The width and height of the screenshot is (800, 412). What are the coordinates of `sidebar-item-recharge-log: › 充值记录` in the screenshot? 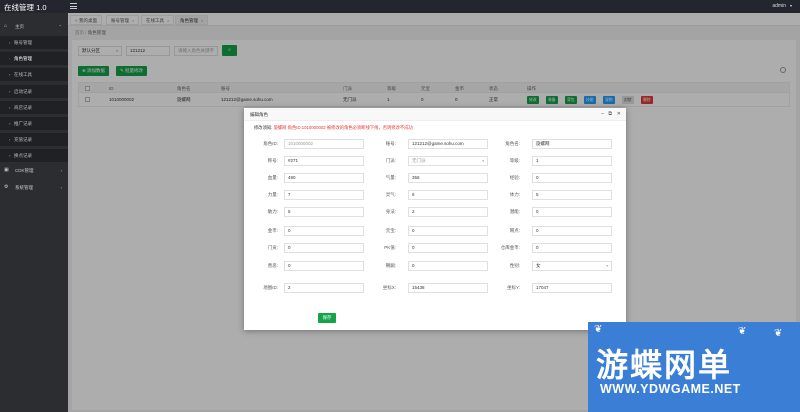 It's located at (34, 139).